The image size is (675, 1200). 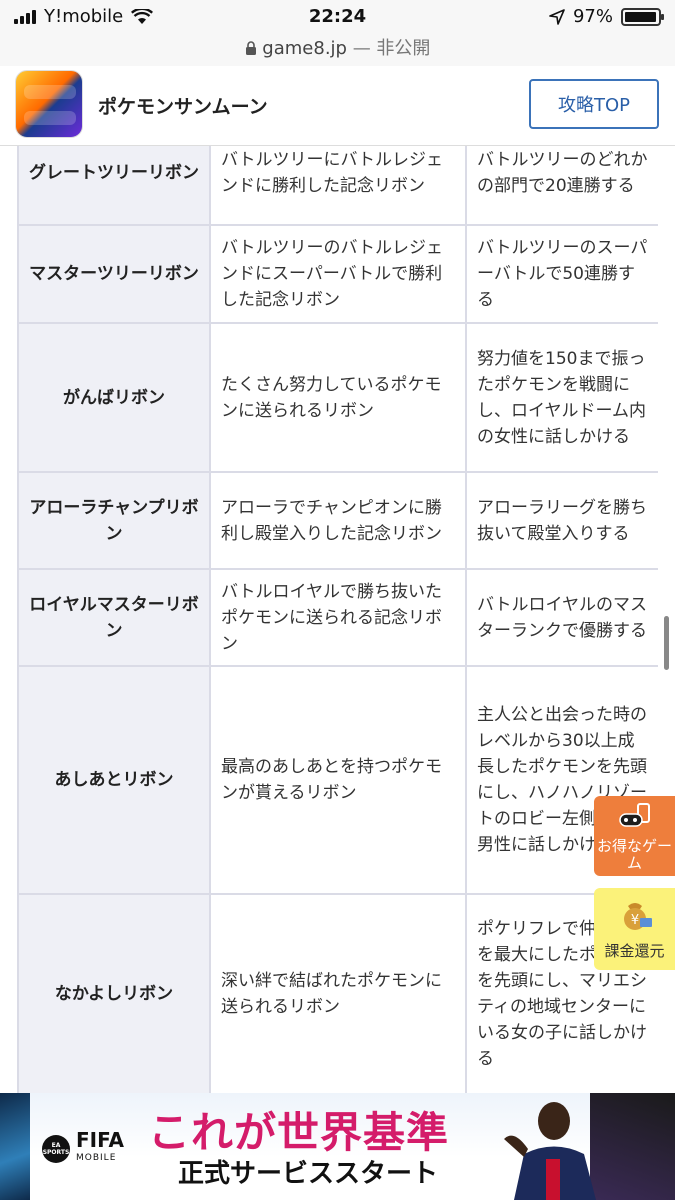 I want to click on ribbon-description-cell: バトルツリーにバトルレジェンドに勝利した記念リボン, so click(x=338, y=186).